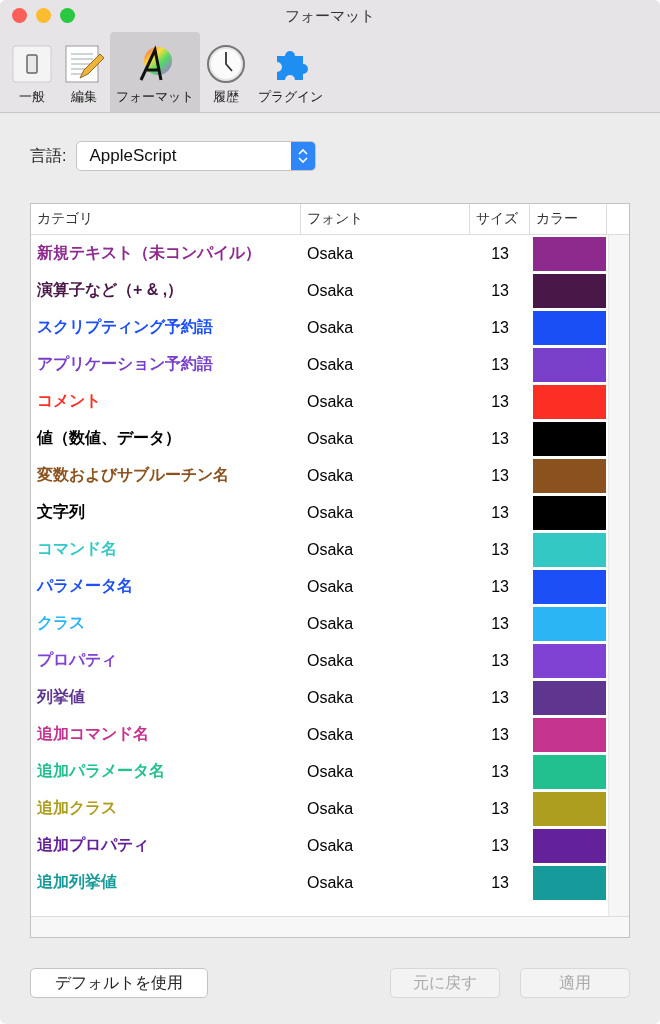  I want to click on category-cell-text: パラメータ名, so click(84, 586).